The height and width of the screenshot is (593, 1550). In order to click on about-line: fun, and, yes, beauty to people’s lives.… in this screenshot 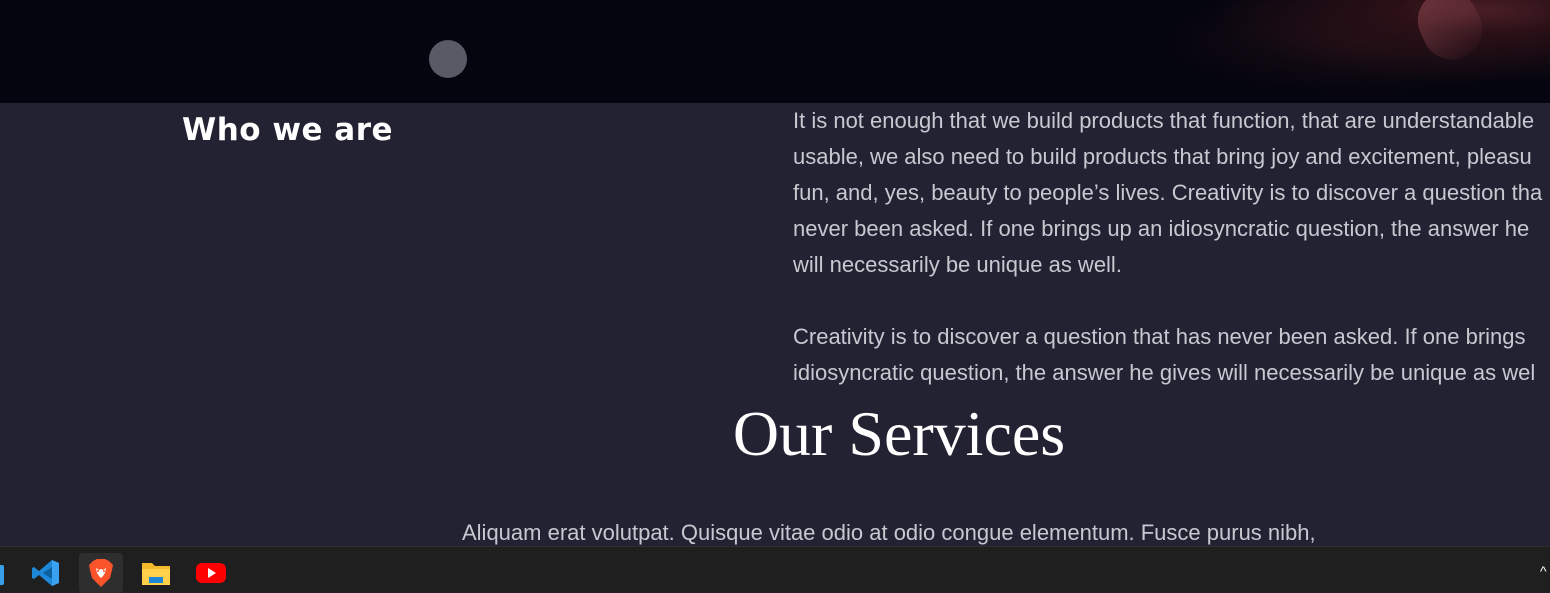, I will do `click(1168, 192)`.